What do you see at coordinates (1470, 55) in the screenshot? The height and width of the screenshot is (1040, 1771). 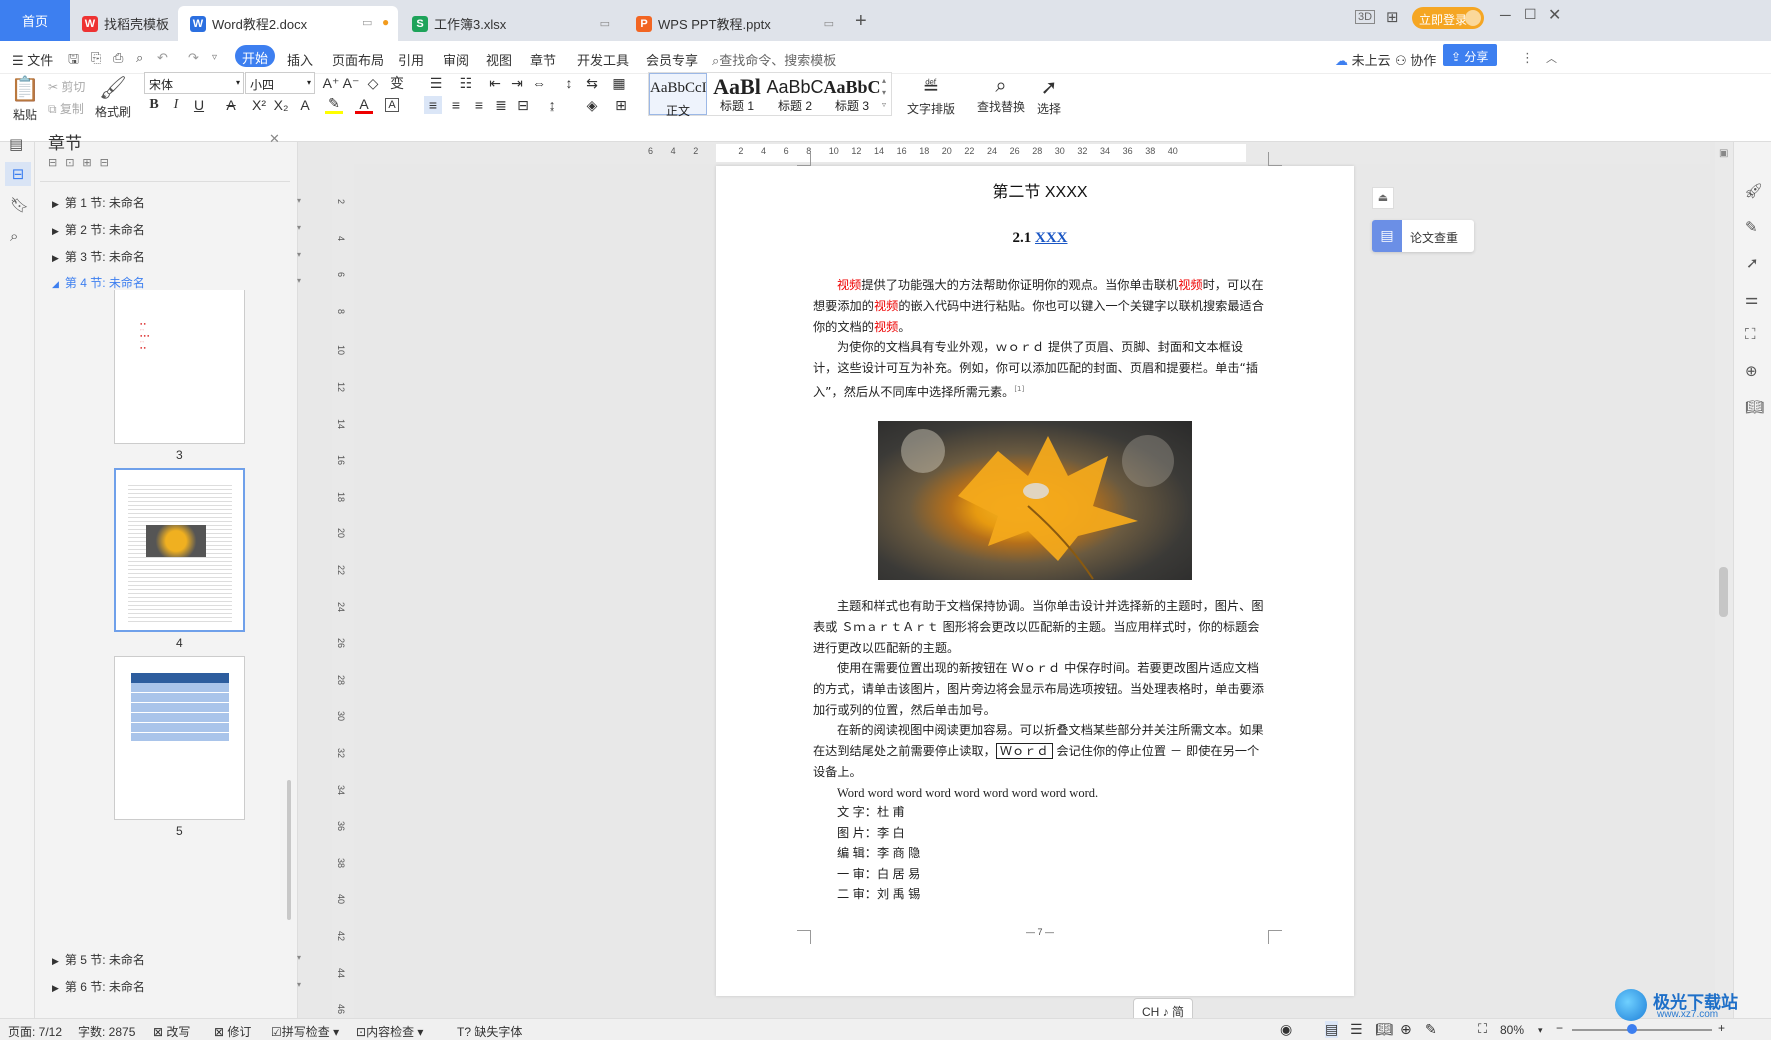 I see `share-button: ⇪ 分享` at bounding box center [1470, 55].